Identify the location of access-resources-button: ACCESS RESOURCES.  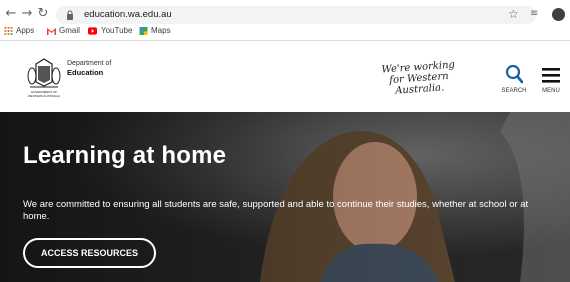
(89, 253).